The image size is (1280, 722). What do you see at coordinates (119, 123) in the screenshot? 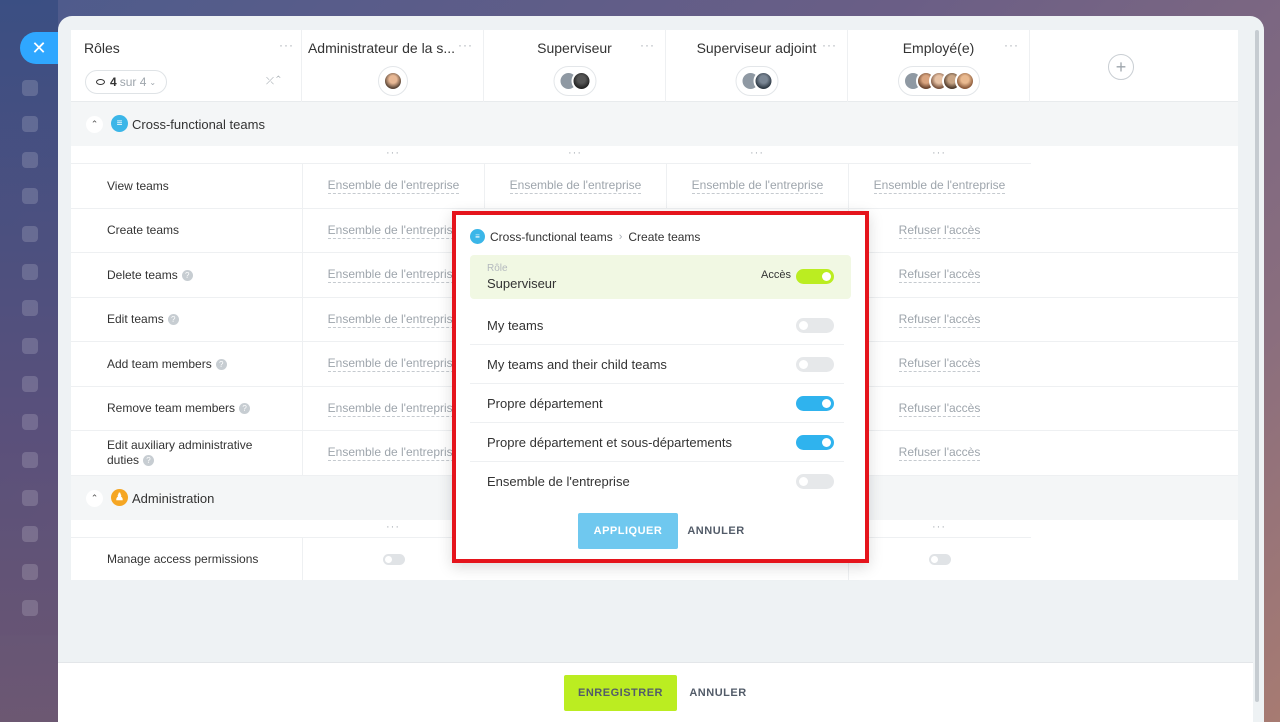
I see `teams-icon: ≡` at bounding box center [119, 123].